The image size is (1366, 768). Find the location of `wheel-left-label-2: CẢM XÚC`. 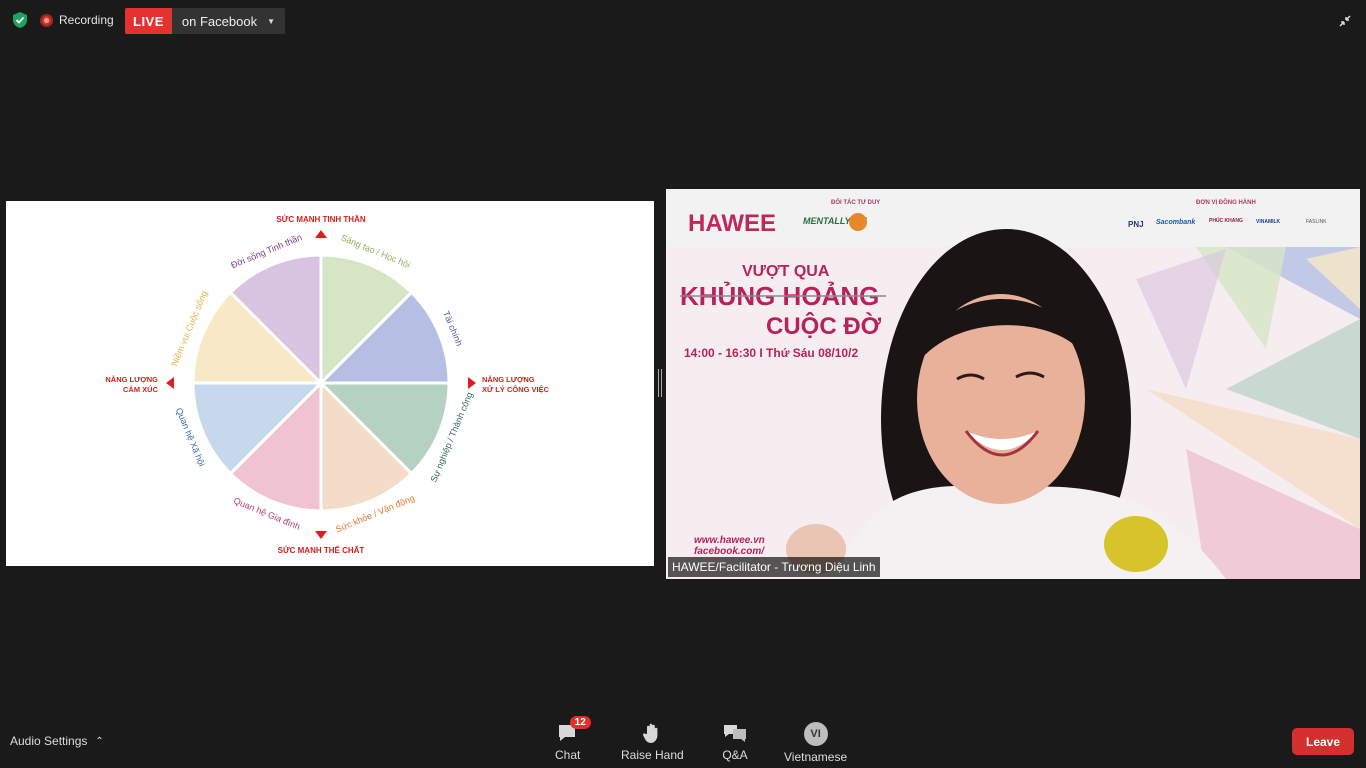

wheel-left-label-2: CẢM XÚC is located at coordinates (141, 389).